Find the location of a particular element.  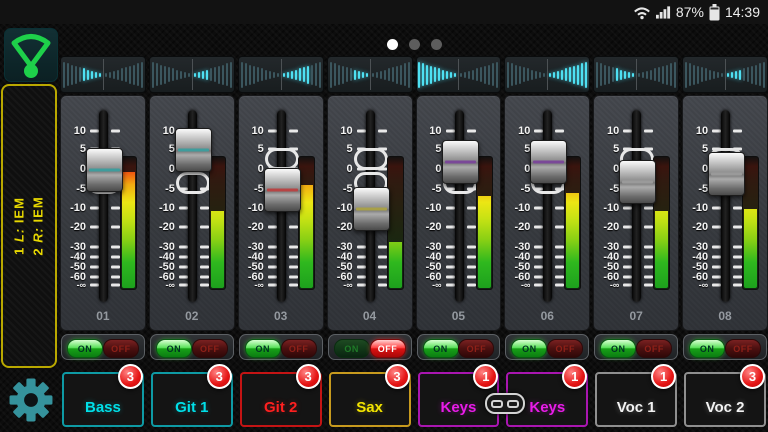

channel-strip: 10 5 0 -5 -10 -20 -30 -40 -50 -60 -∞ 04 is located at coordinates (369, 213).